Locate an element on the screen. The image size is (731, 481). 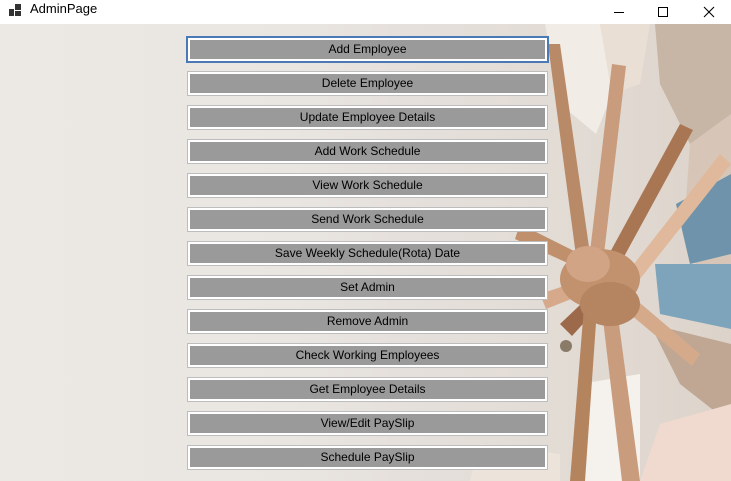
app-icon is located at coordinates (15, 10).